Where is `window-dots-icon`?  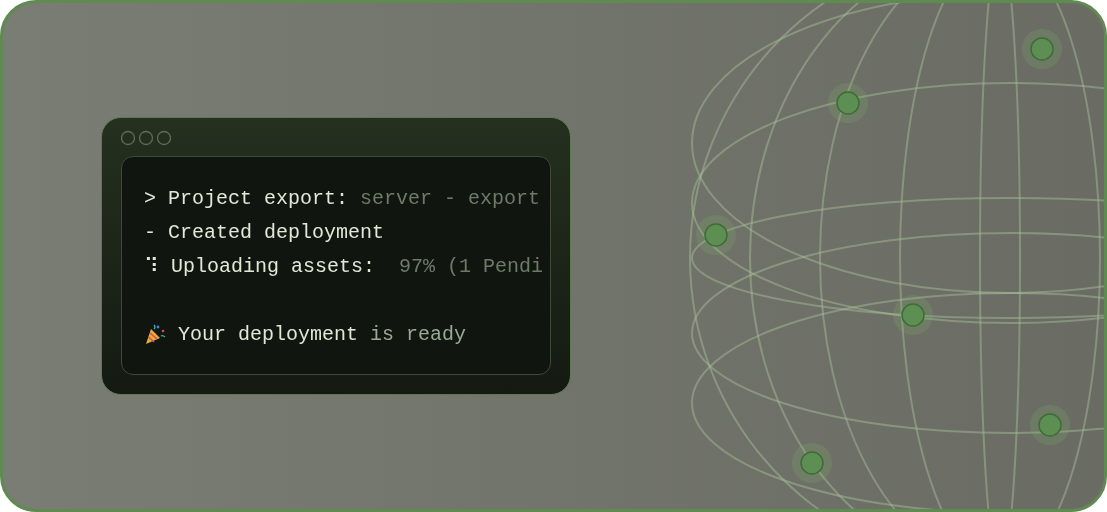 window-dots-icon is located at coordinates (146, 138).